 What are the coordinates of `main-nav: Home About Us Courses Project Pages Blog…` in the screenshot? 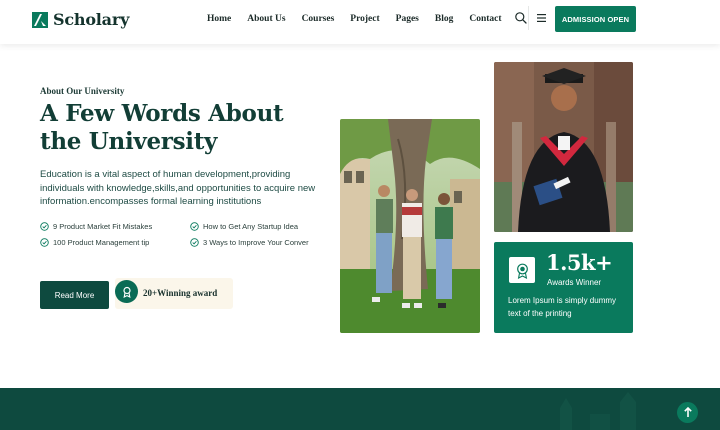 It's located at (362, 19).